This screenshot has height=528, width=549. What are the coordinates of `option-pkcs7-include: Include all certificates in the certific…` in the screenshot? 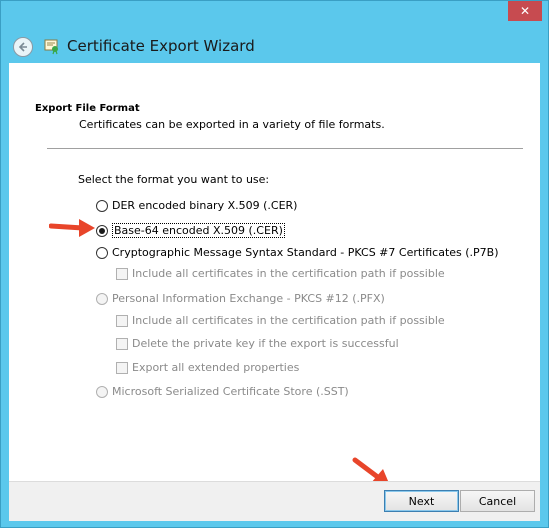 It's located at (280, 273).